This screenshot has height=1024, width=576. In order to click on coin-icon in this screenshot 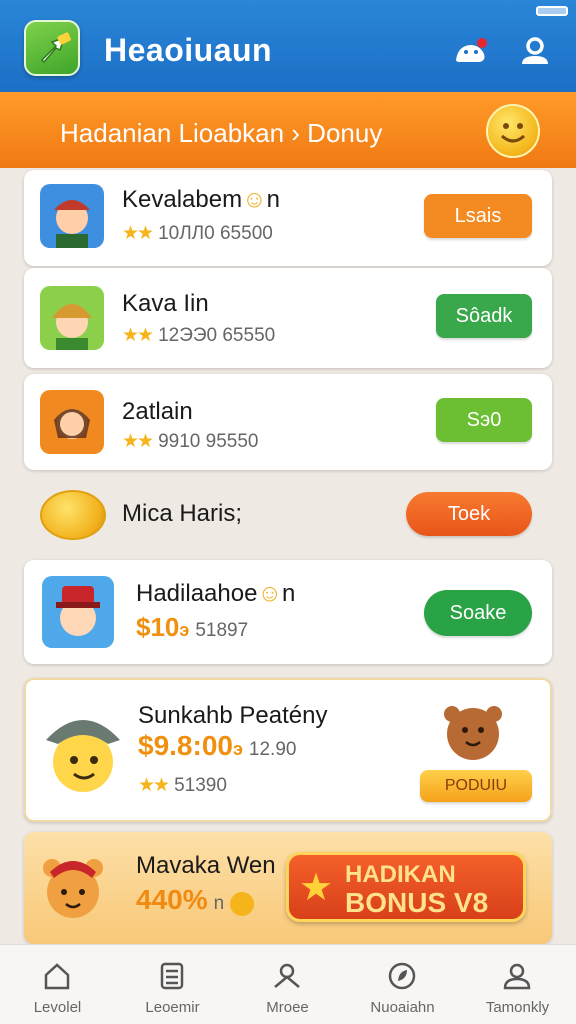, I will do `click(73, 515)`.